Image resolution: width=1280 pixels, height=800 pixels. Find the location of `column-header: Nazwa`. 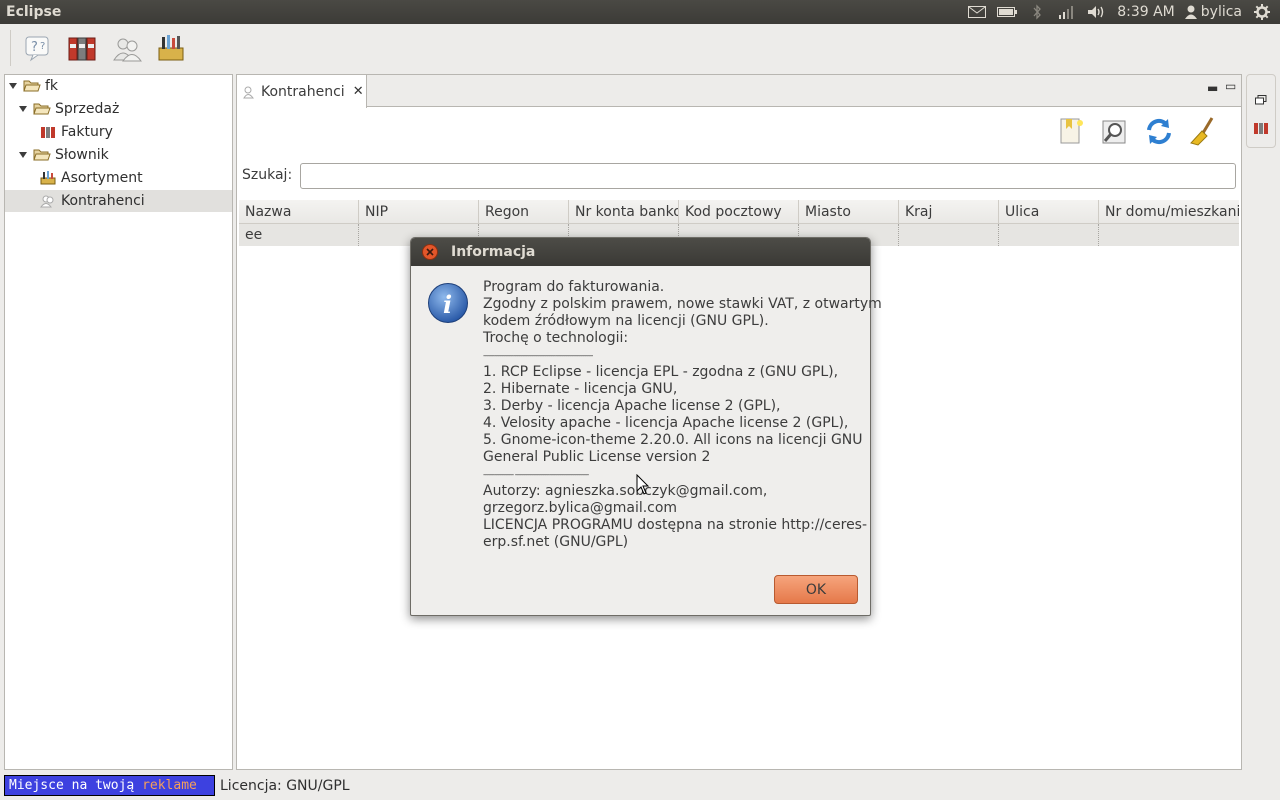

column-header: Nazwa is located at coordinates (299, 212).